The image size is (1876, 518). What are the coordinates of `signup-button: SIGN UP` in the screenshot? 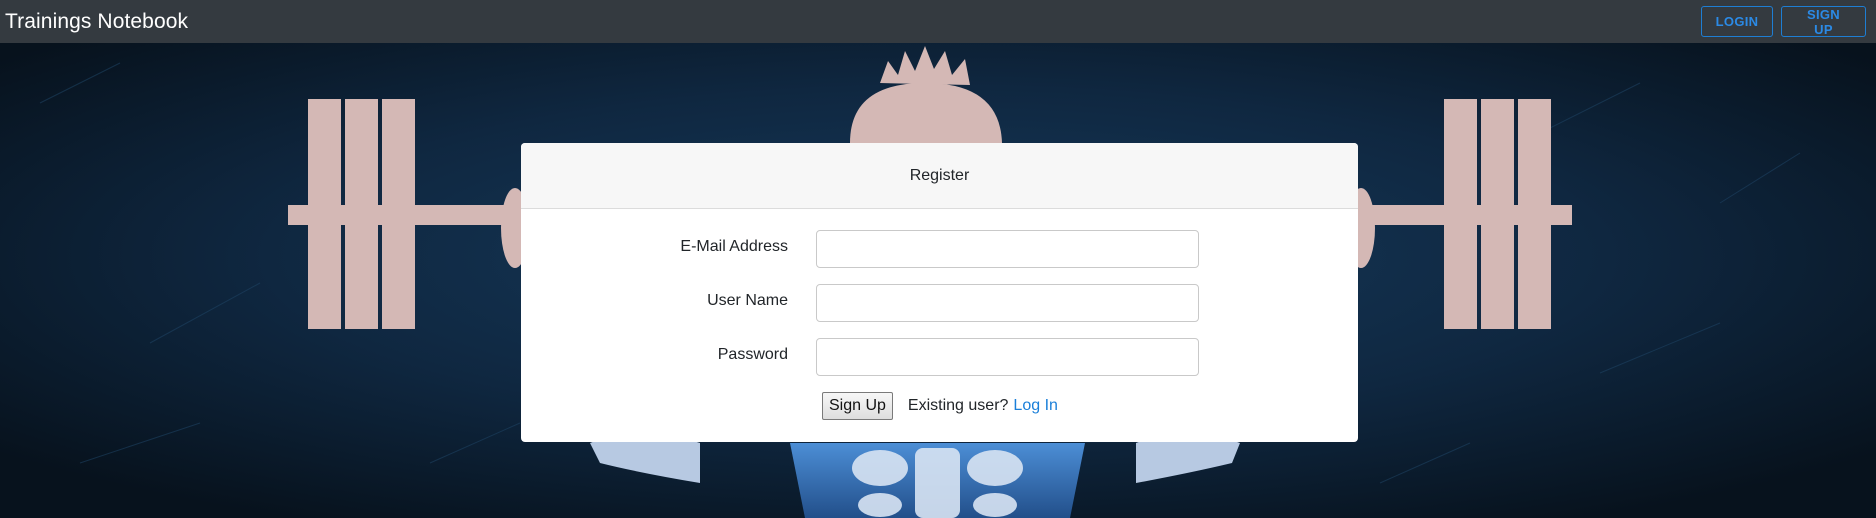 It's located at (1823, 21).